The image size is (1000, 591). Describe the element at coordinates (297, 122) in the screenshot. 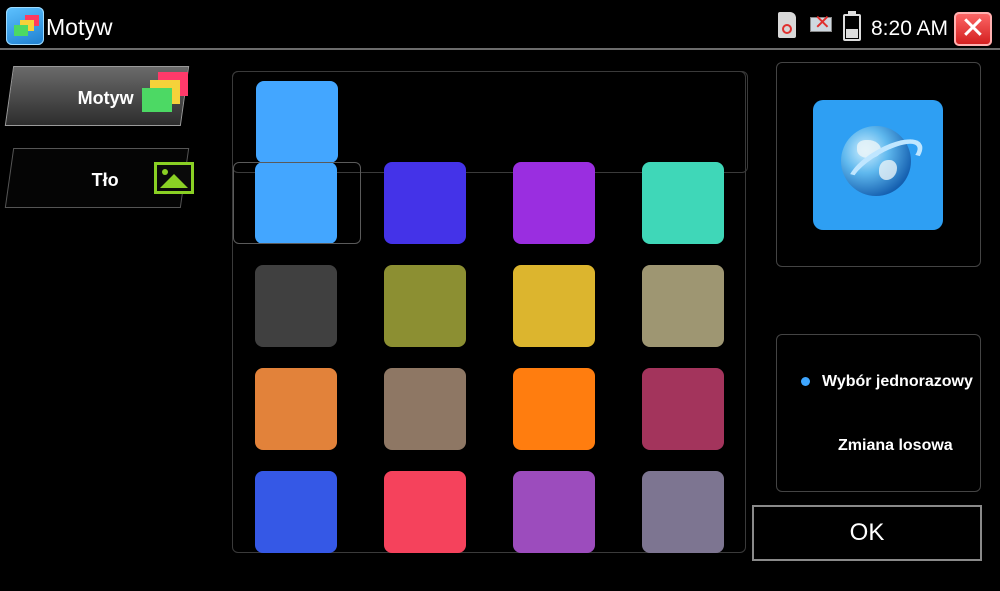

I see `selected-color-preview` at that location.